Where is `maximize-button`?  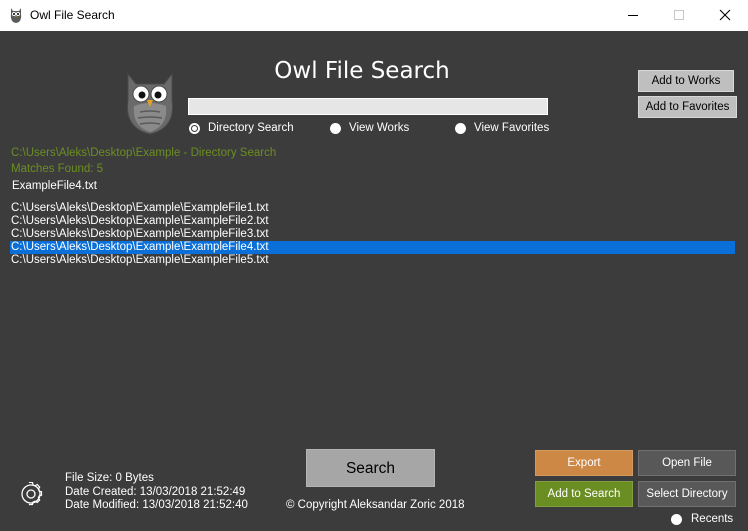 maximize-button is located at coordinates (679, 15).